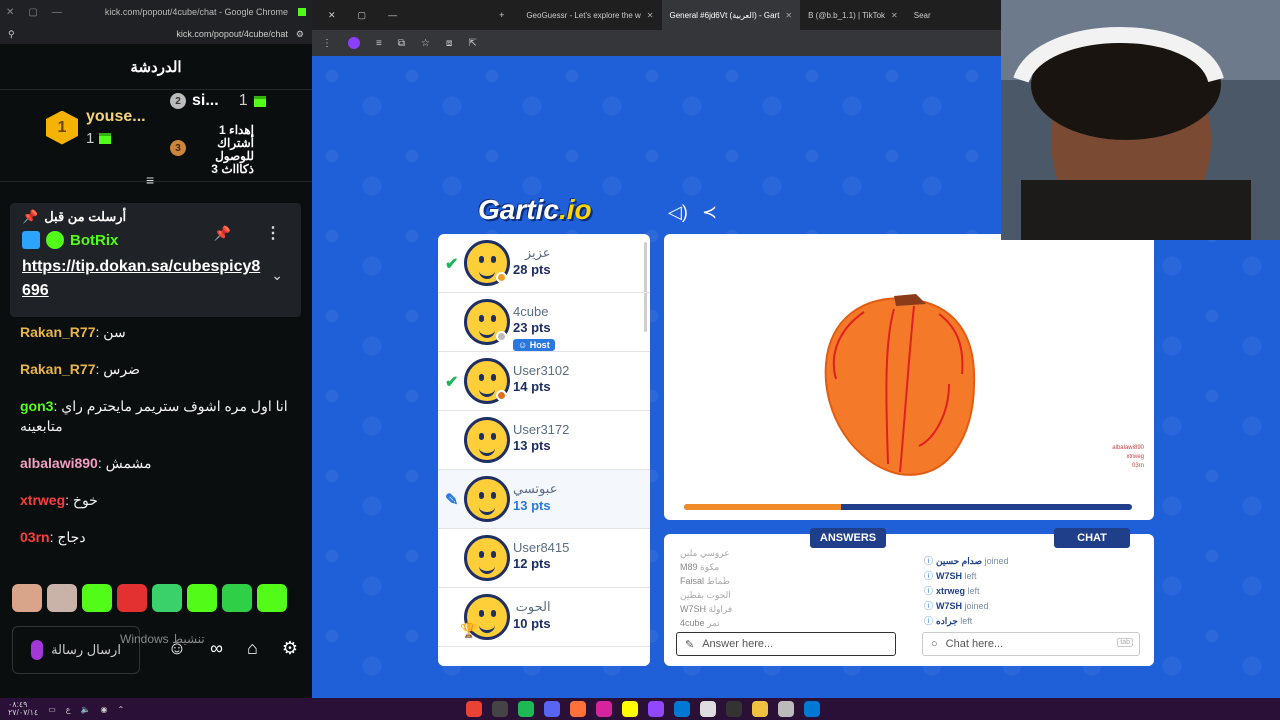 The image size is (1280, 720). I want to click on language-icon: ع, so click(68, 709).